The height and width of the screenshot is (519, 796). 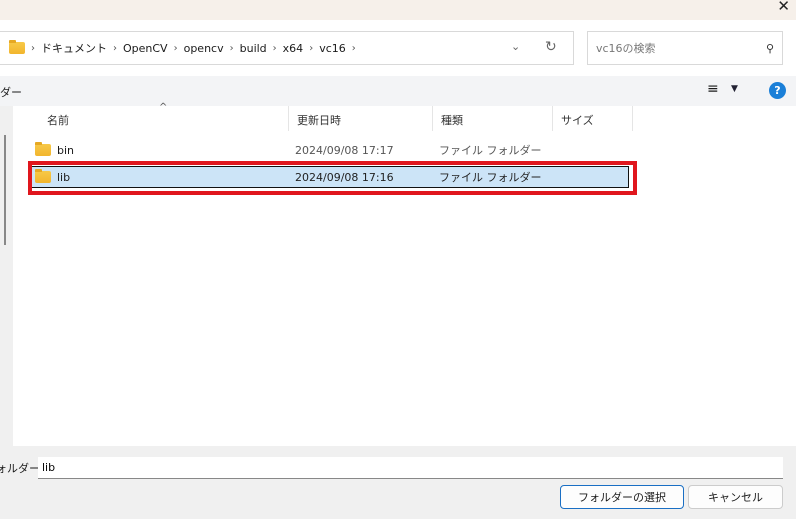 What do you see at coordinates (361, 118) in the screenshot?
I see `column-header-date: 更新日時` at bounding box center [361, 118].